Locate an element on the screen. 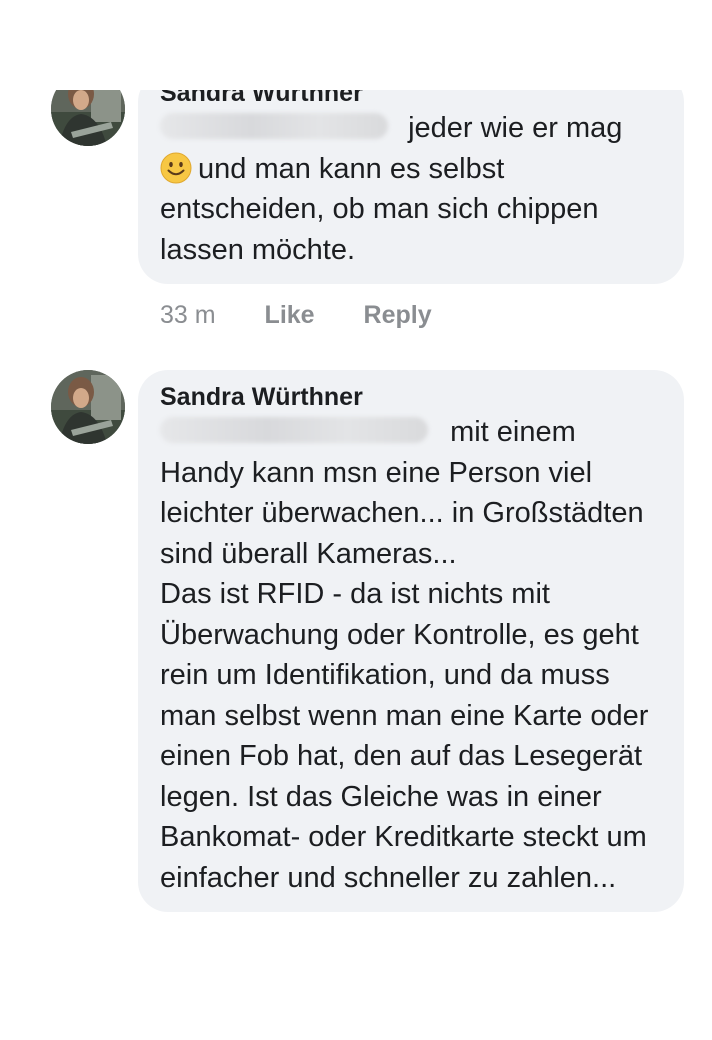 This screenshot has height=1040, width=712. comment-text-start: jeder wie er mag is located at coordinates (515, 128).